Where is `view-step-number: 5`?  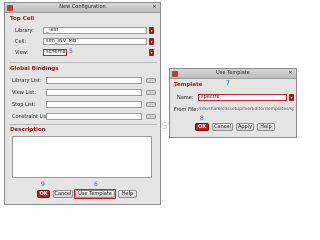
view-step-number: 5 is located at coordinates (71, 51).